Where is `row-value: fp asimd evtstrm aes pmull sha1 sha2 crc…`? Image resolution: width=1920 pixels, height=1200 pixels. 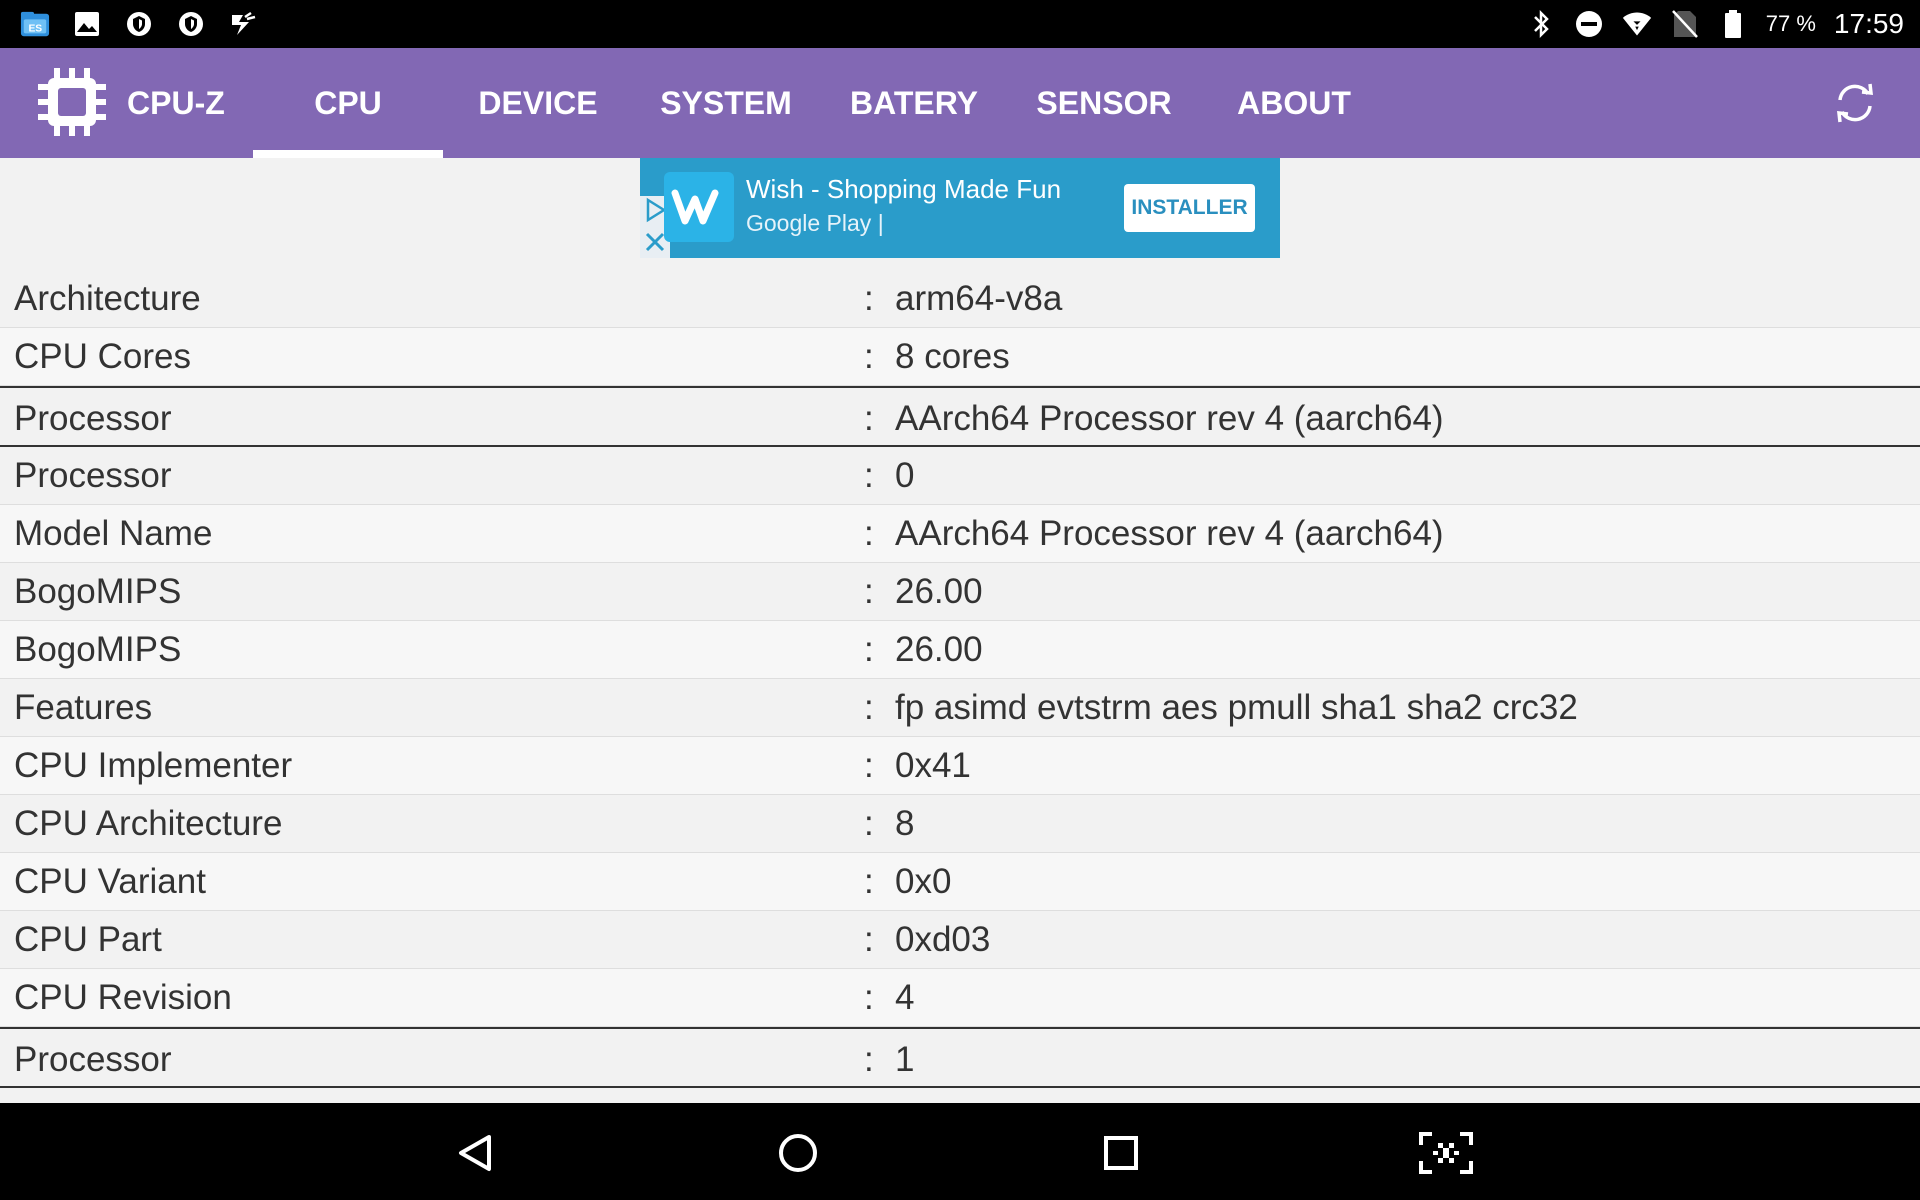
row-value: fp asimd evtstrm aes pmull sha1 sha2 crc… is located at coordinates (1236, 707).